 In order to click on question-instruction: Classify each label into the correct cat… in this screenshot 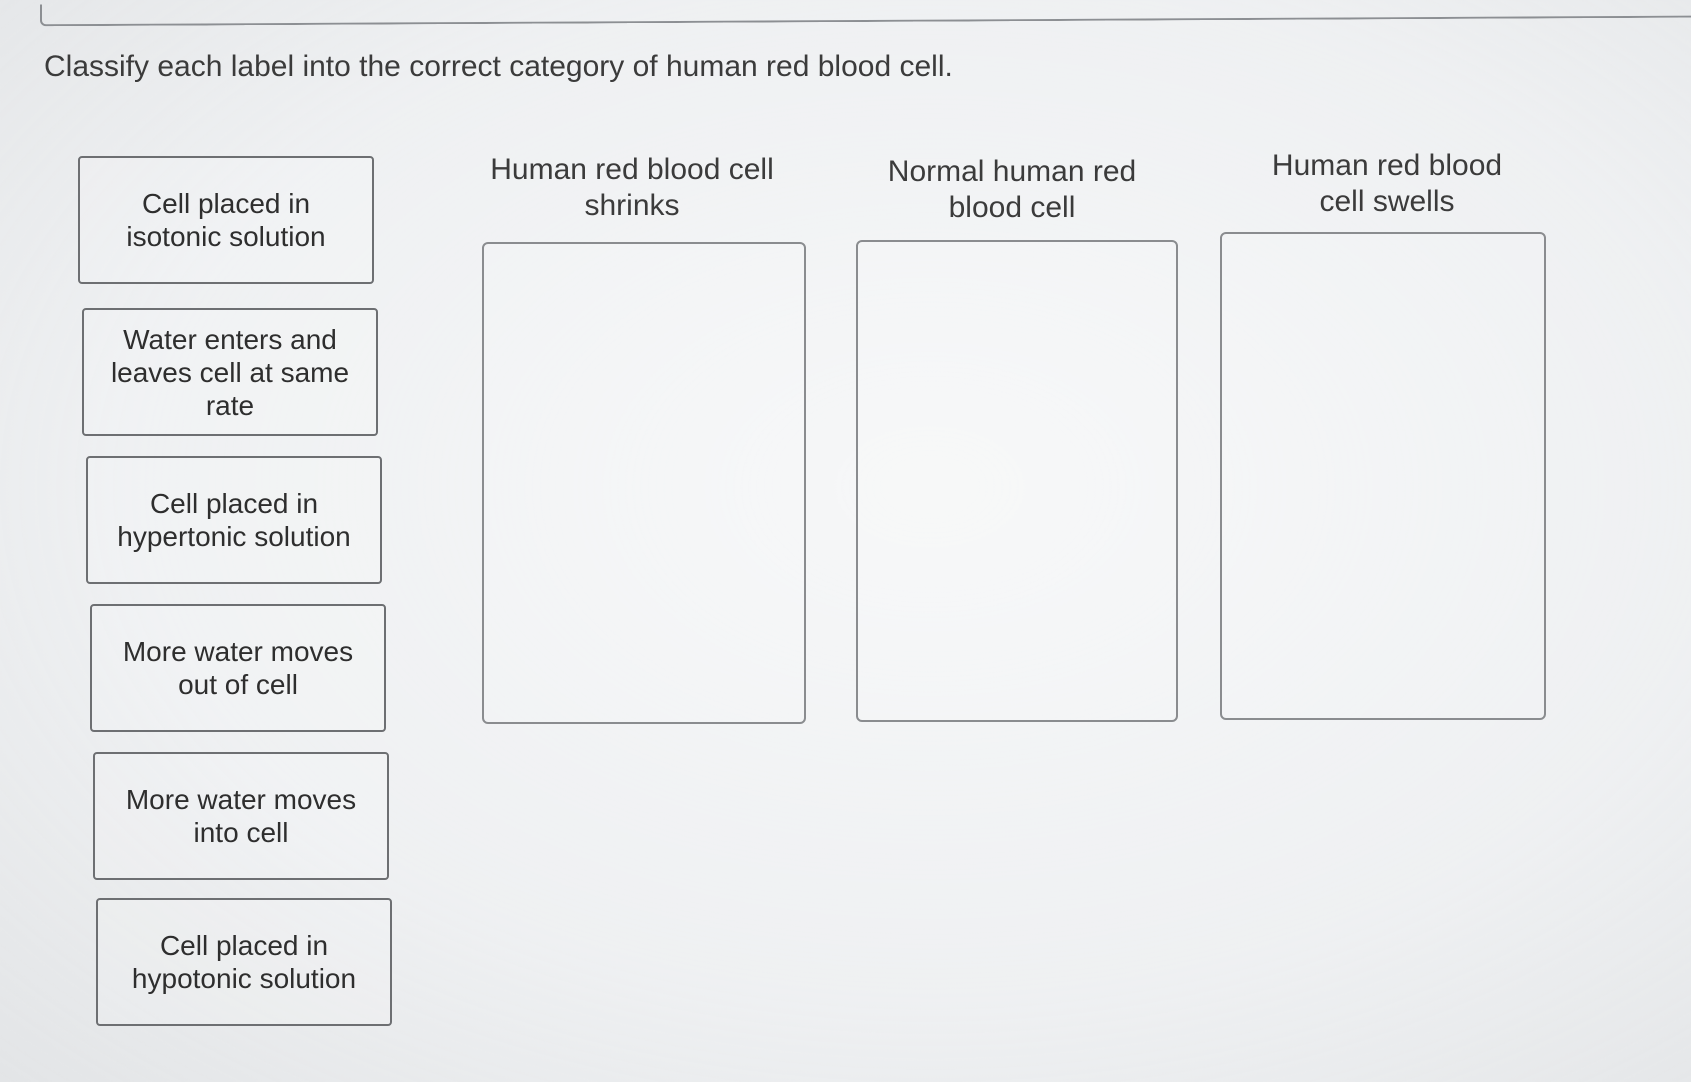, I will do `click(498, 66)`.